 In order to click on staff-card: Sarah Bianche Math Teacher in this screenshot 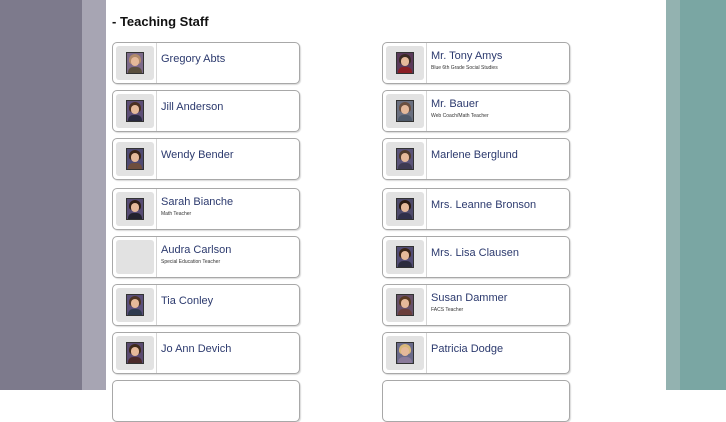, I will do `click(206, 209)`.